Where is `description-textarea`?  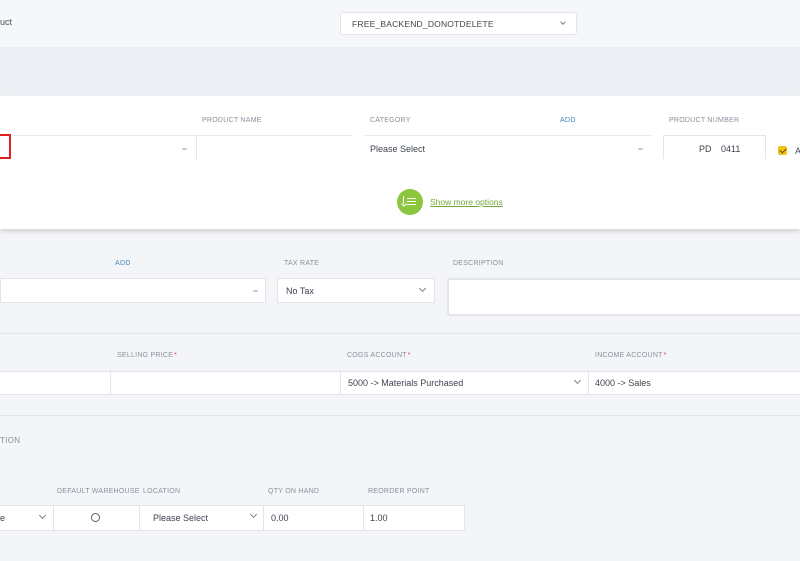
description-textarea is located at coordinates (623, 297).